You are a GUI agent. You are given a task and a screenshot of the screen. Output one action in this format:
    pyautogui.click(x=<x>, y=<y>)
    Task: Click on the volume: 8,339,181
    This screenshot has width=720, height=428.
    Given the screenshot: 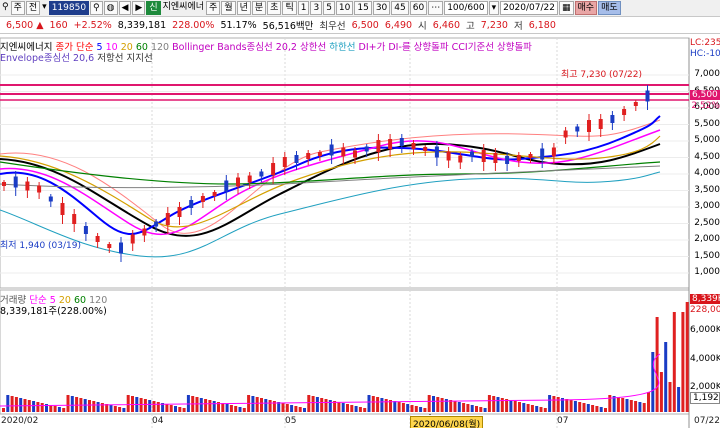 What is the action you would take?
    pyautogui.click(x=142, y=25)
    